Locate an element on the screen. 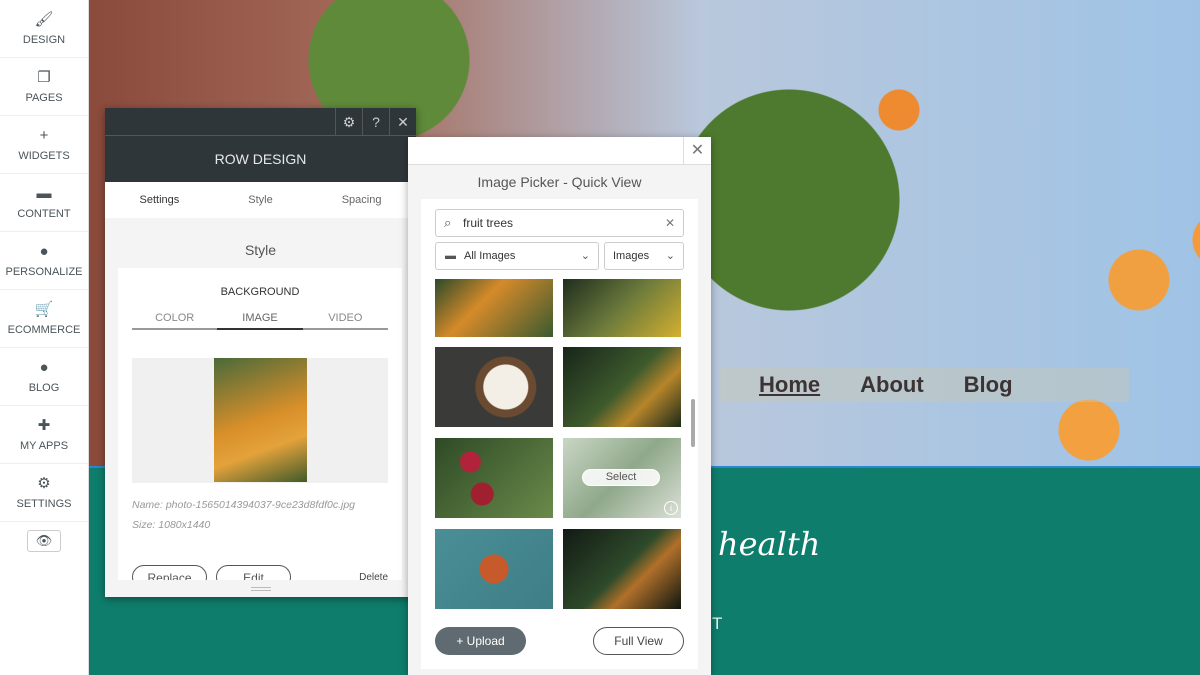 The height and width of the screenshot is (675, 1200). tab-video: VIDEO is located at coordinates (345, 320).